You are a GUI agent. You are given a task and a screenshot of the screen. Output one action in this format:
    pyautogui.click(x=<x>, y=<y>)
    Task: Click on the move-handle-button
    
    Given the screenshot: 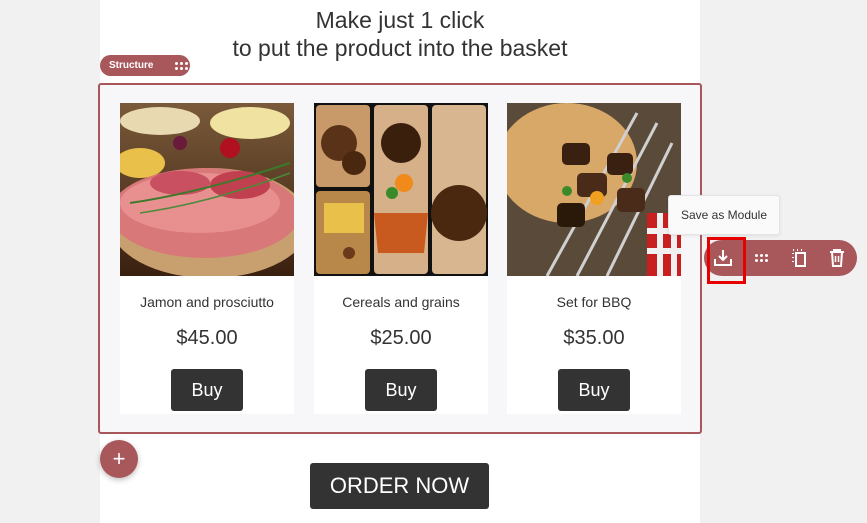 What is the action you would take?
    pyautogui.click(x=761, y=258)
    